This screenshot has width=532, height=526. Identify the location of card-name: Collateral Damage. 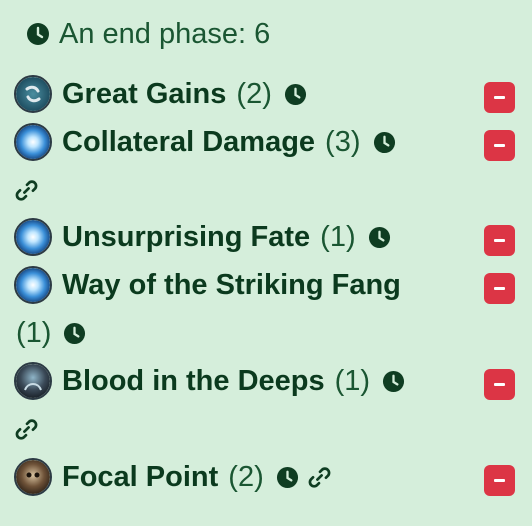
(189, 141).